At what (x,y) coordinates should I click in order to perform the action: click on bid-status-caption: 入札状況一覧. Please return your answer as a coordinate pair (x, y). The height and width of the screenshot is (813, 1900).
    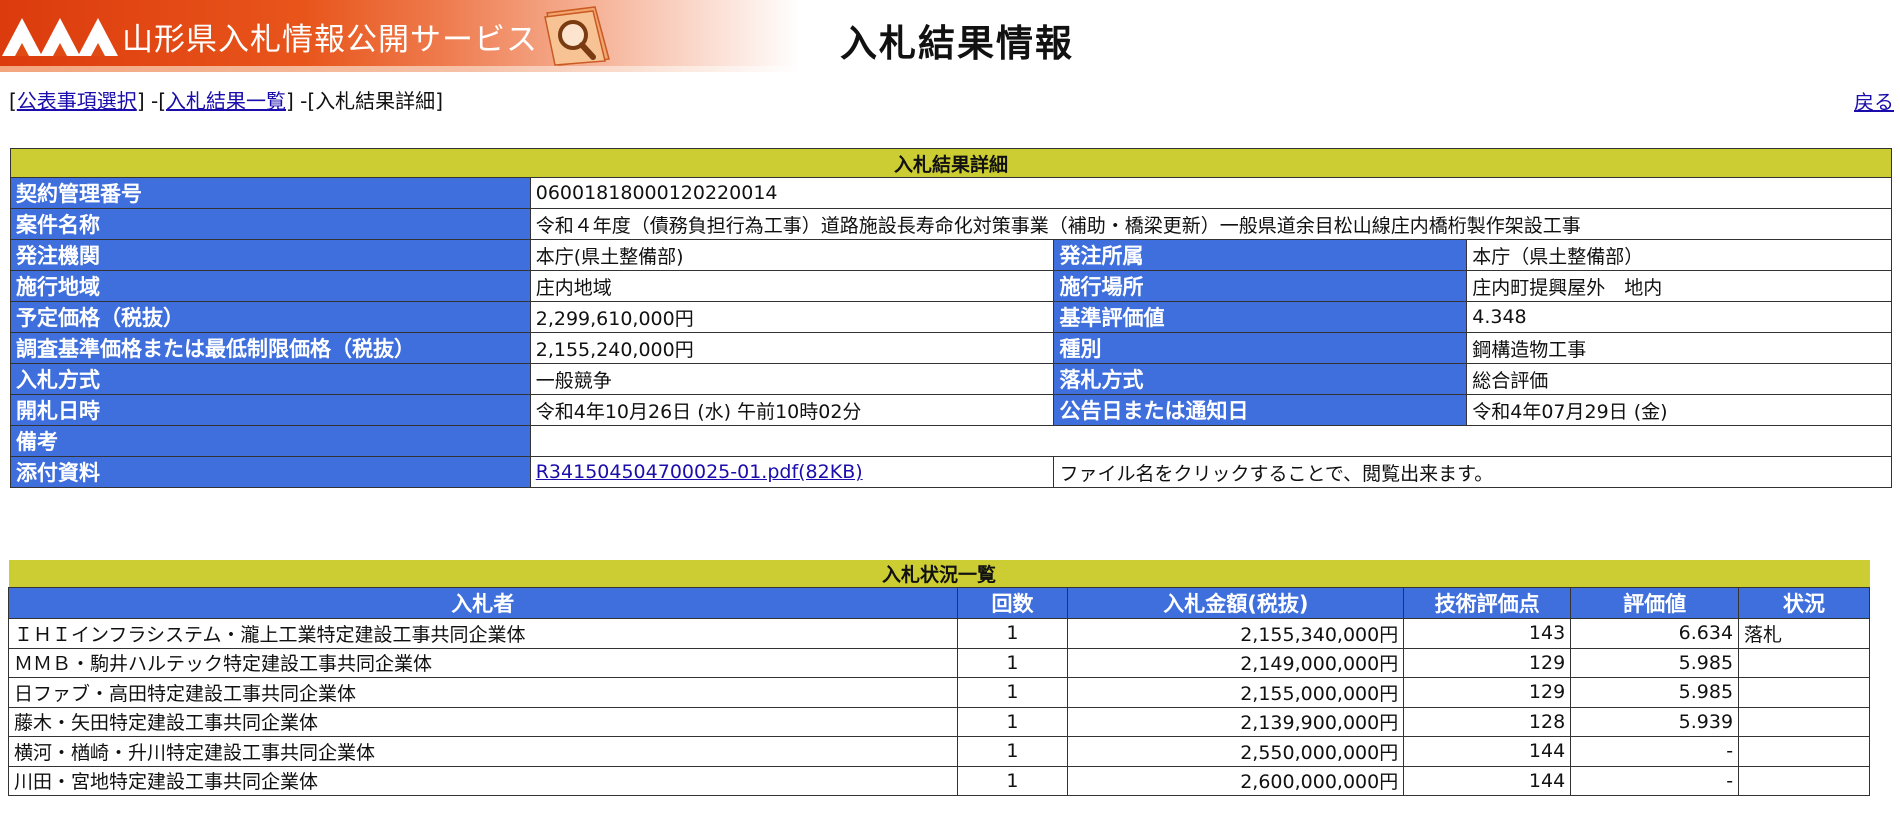
    Looking at the image, I should click on (939, 574).